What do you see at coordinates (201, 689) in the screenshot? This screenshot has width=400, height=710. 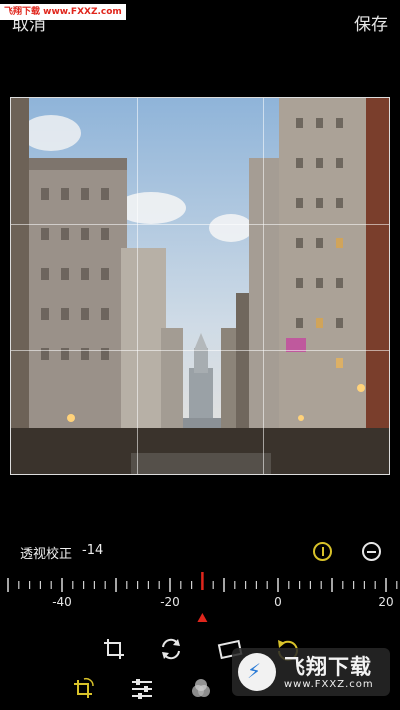 I see `filter-icon` at bounding box center [201, 689].